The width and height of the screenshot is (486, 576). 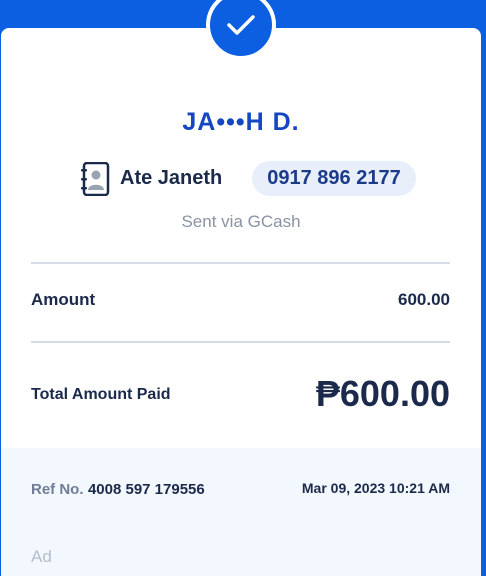 I want to click on total-amount-value: ₱600.00, so click(x=382, y=393).